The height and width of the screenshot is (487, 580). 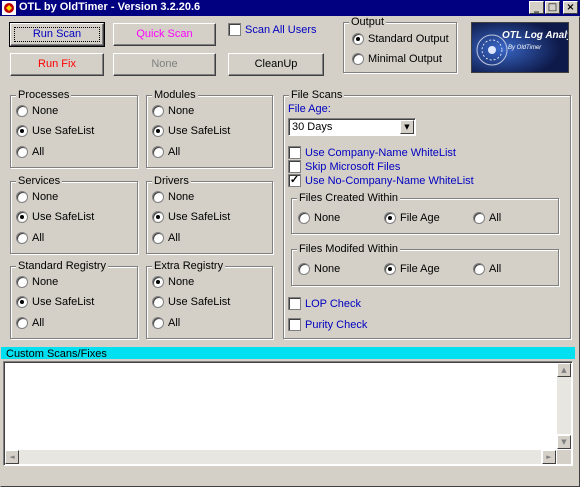 I want to click on title-bar: OTL by OldTimer - Version 3.2.20.6 _ □ ×, so click(x=290, y=8).